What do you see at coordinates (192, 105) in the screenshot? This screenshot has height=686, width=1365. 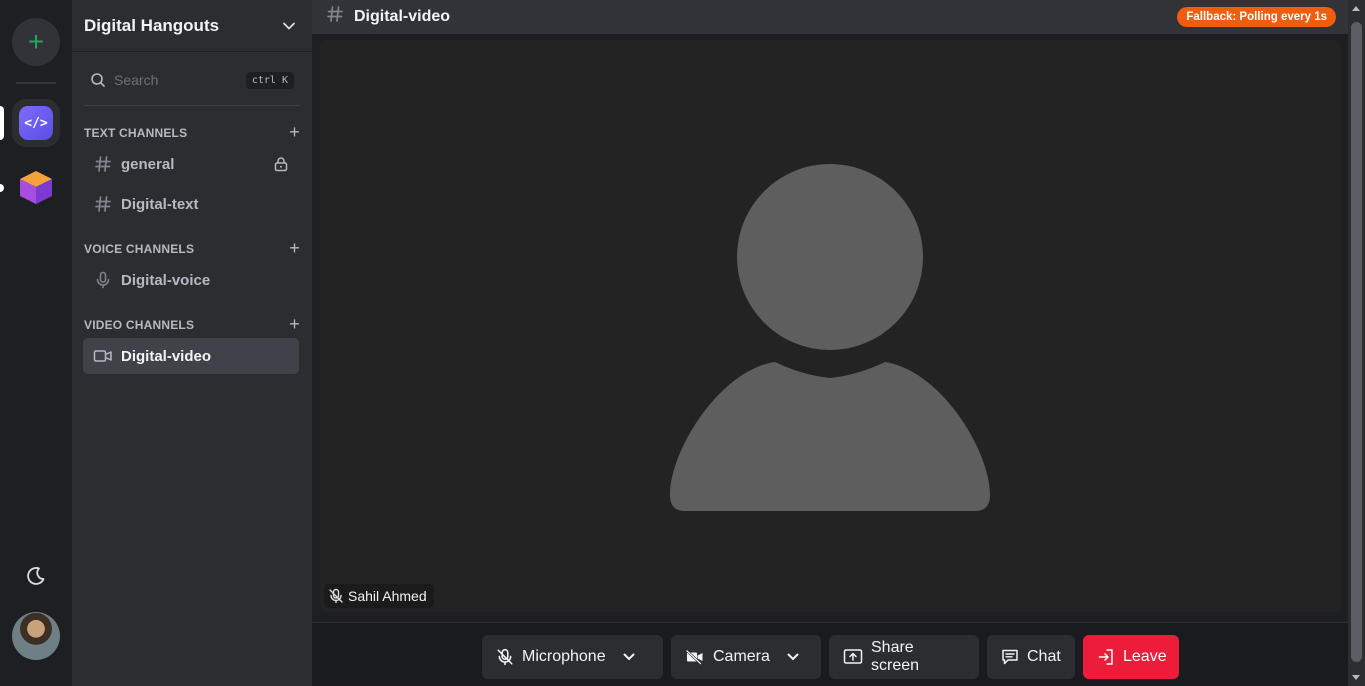 I see `search-divider` at bounding box center [192, 105].